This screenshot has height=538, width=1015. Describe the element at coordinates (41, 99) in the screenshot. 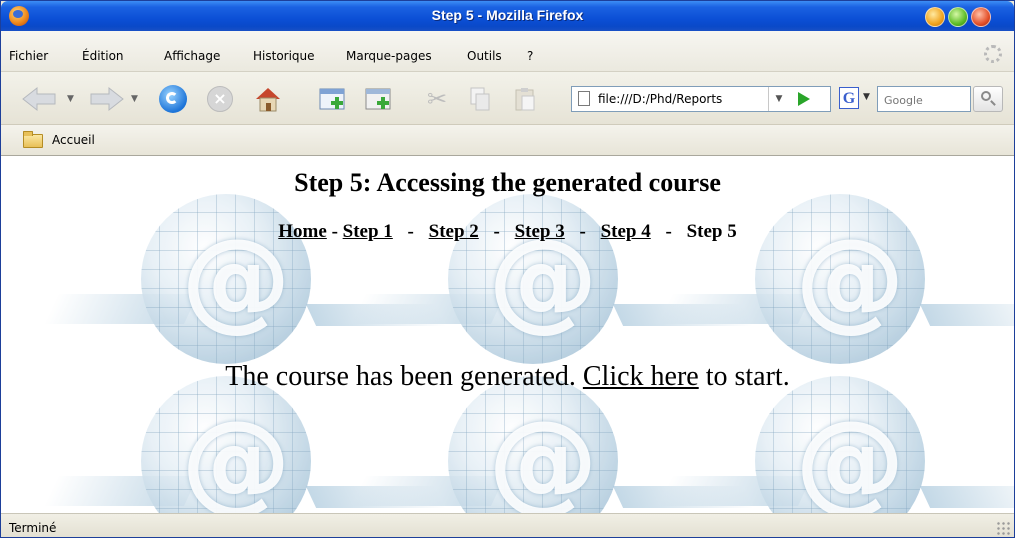

I see `back-arrow-icon` at that location.